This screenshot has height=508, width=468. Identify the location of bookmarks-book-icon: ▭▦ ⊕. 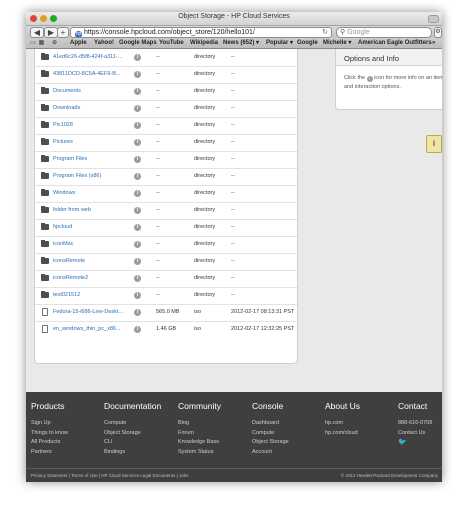
(45, 43).